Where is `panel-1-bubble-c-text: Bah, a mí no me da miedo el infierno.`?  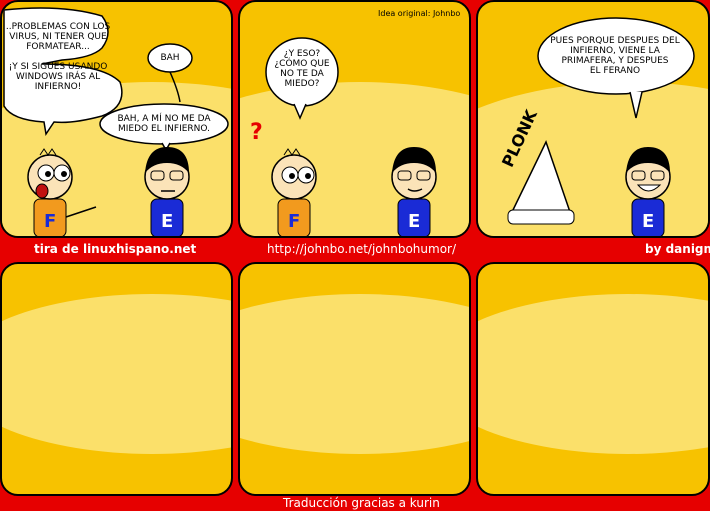
panel-1-bubble-c-text: Bah, a mí no me da miedo el infierno. is located at coordinates (164, 124).